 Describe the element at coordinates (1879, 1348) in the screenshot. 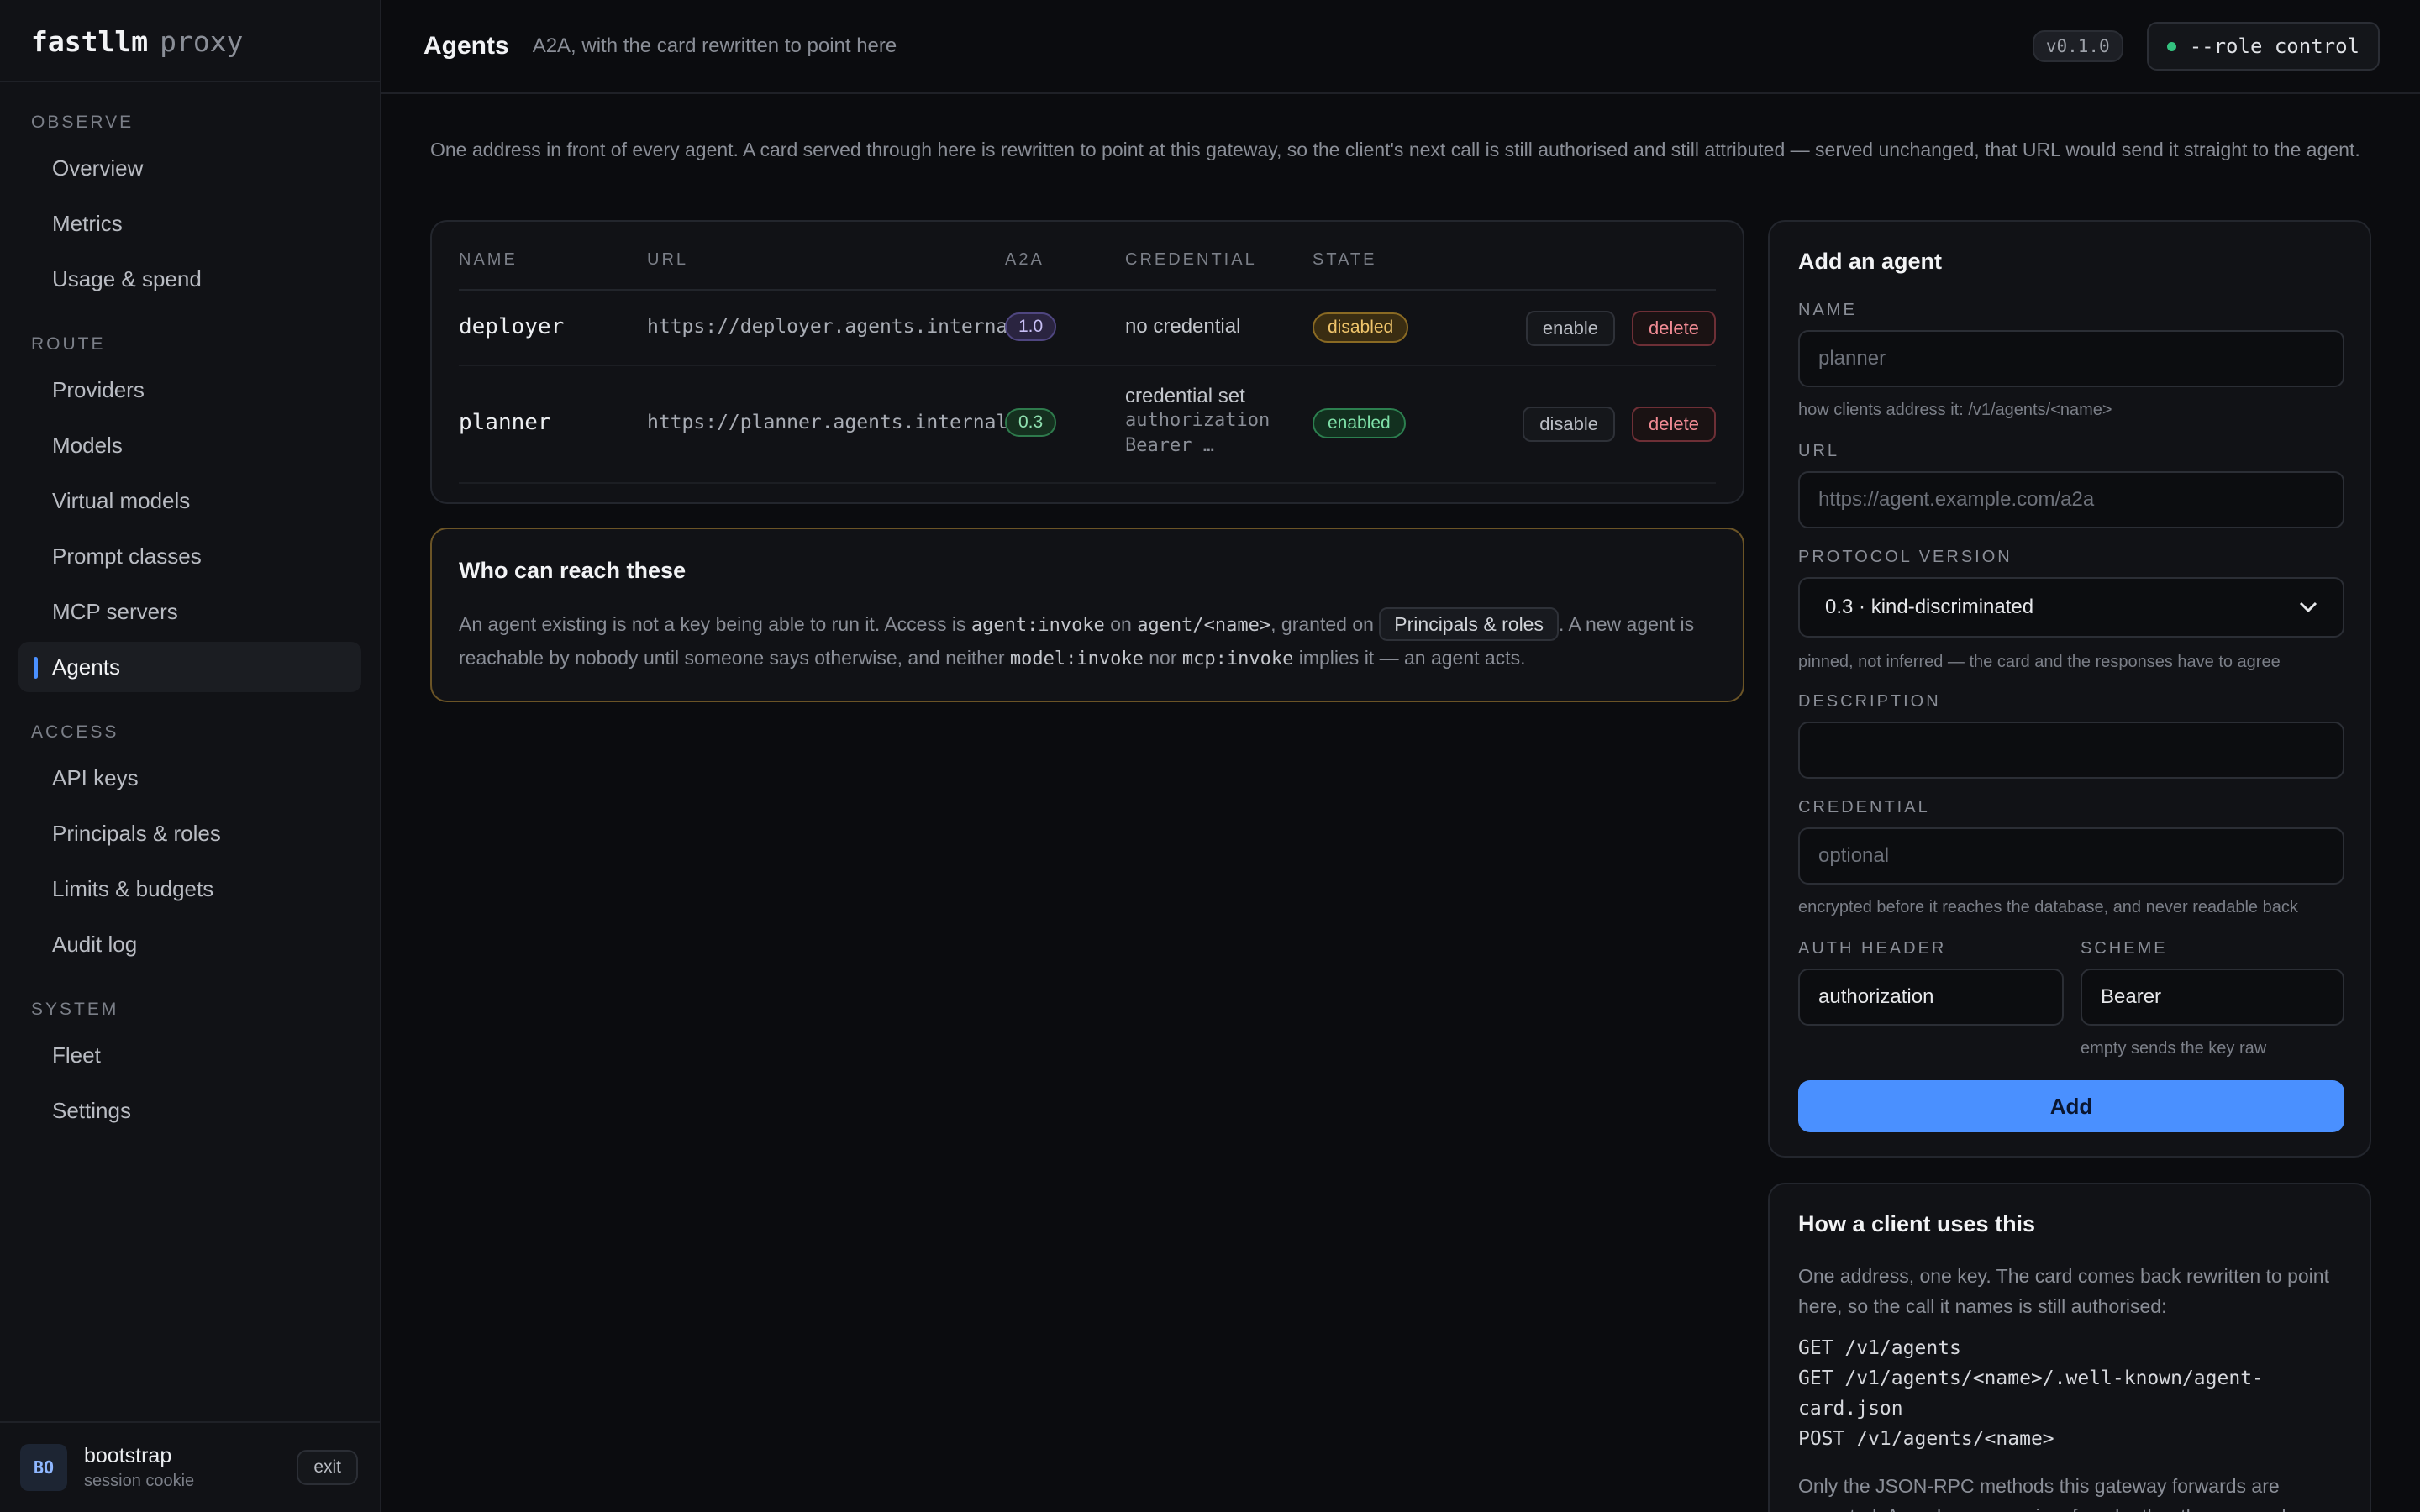

I see `endpoint-item: GET /v1/agents` at that location.